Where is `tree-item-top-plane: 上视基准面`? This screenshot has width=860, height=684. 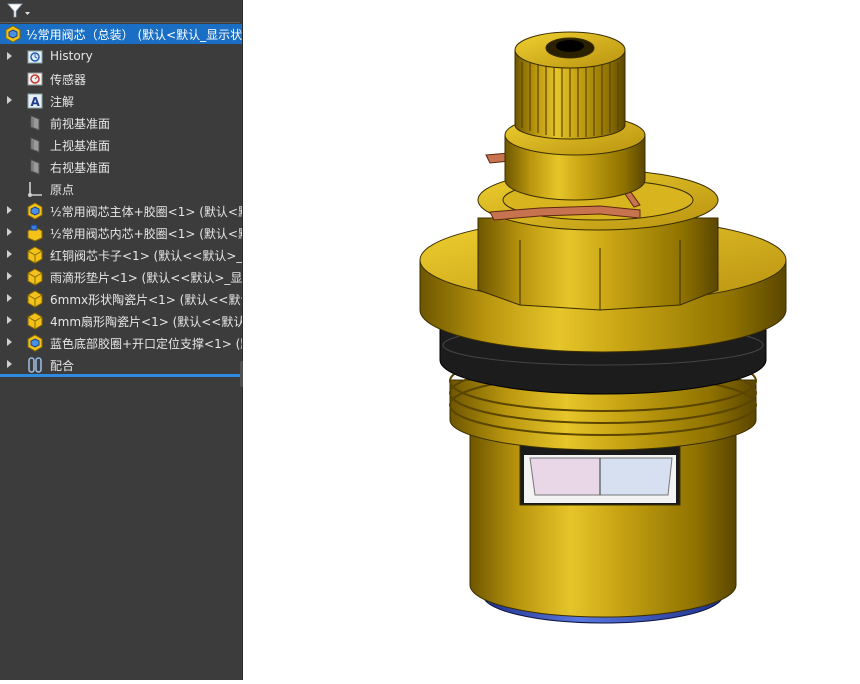 tree-item-top-plane: 上视基准面 is located at coordinates (121, 145).